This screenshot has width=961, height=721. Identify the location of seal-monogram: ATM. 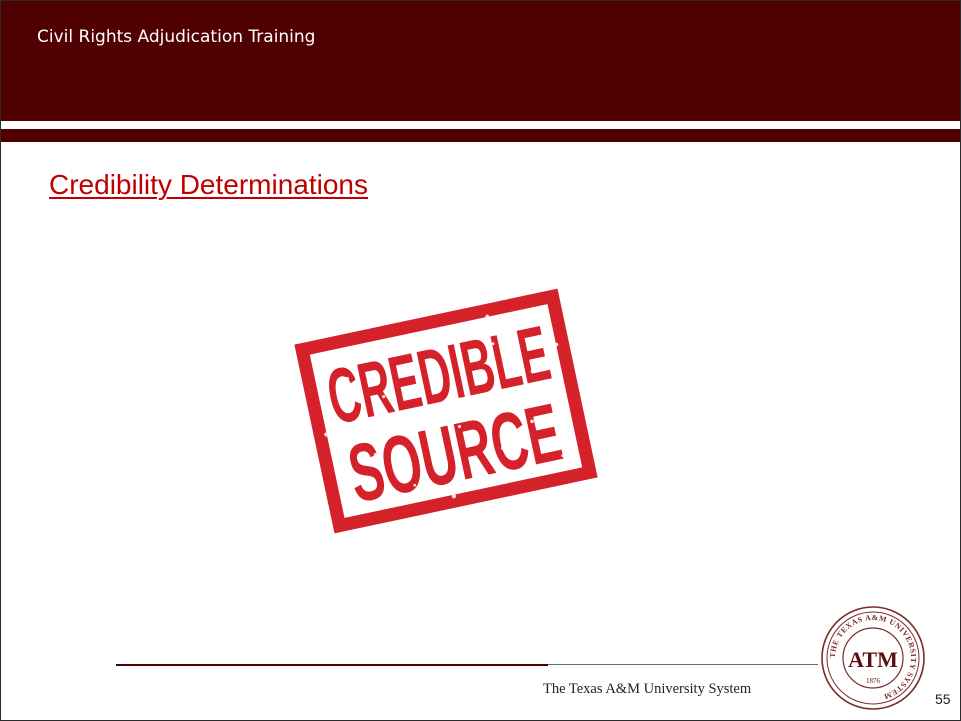
(873, 659).